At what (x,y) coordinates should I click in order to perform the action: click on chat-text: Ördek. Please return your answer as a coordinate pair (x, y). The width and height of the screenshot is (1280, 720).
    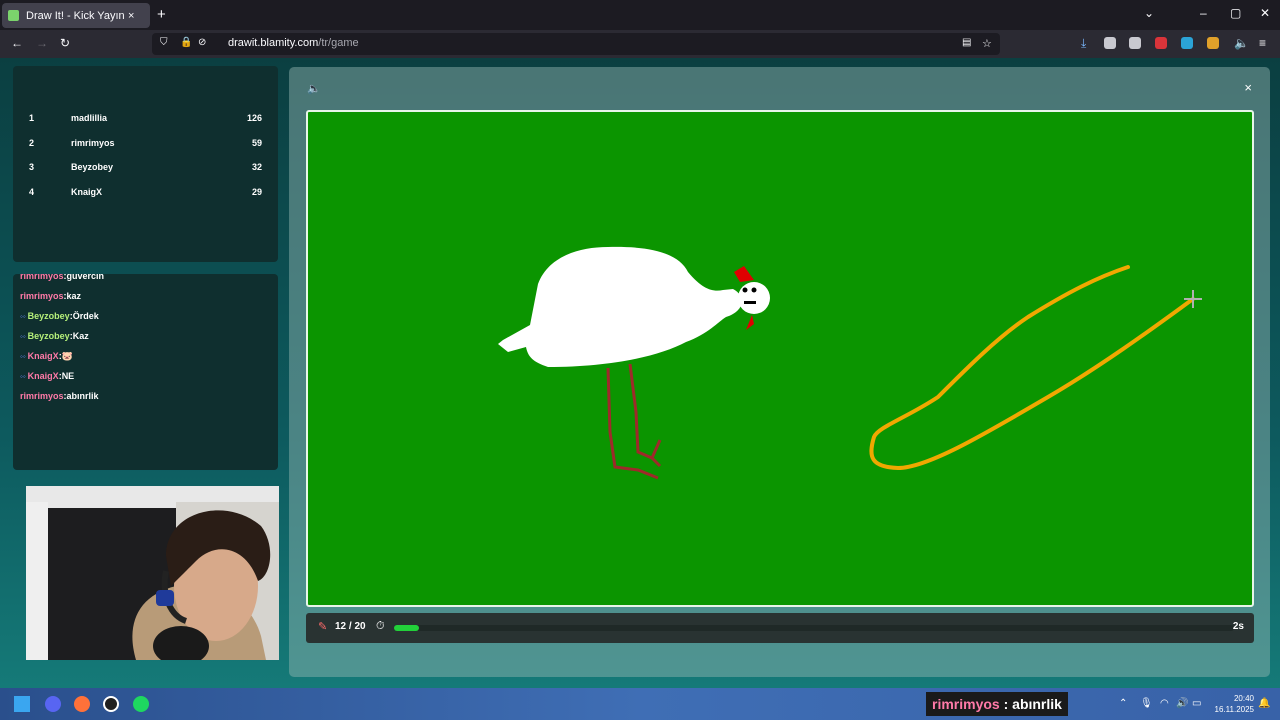
    Looking at the image, I should click on (85, 316).